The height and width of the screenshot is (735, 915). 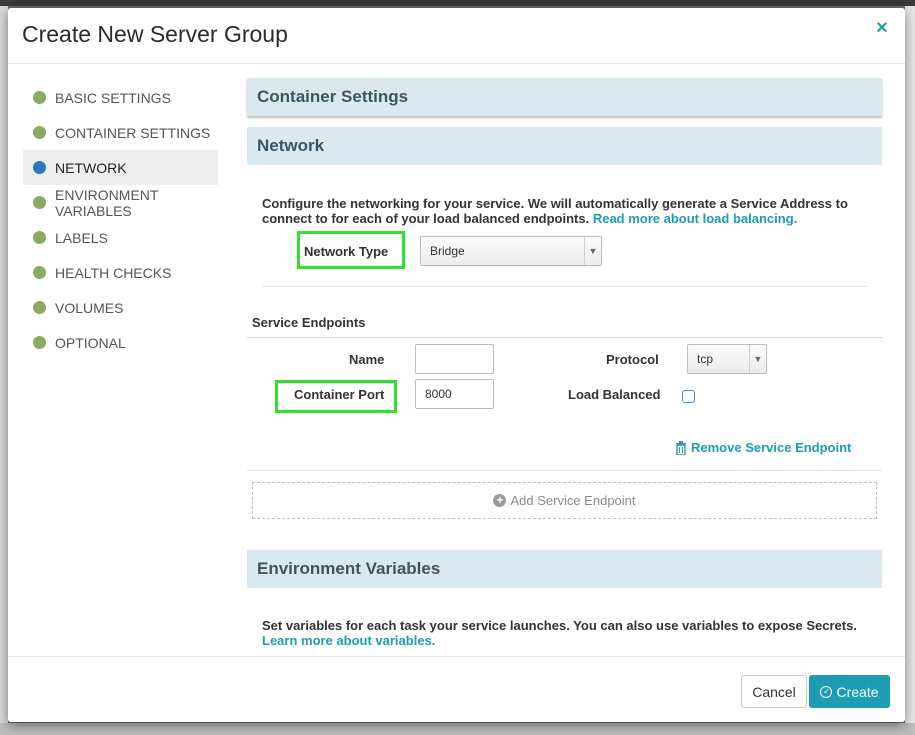 What do you see at coordinates (4, 370) in the screenshot?
I see `backdrop-left` at bounding box center [4, 370].